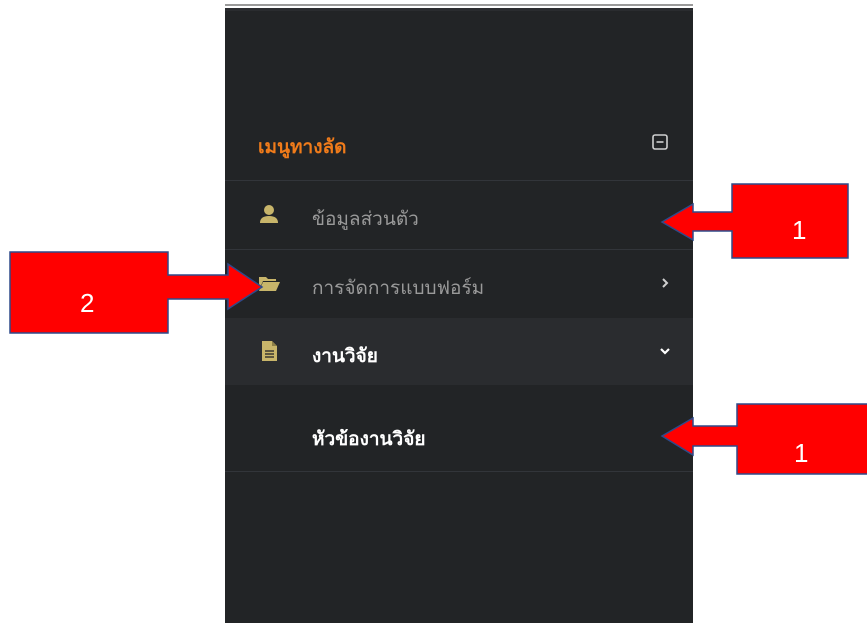 This screenshot has height=623, width=867. I want to click on annotation-arrow-1-bottom, so click(763, 439).